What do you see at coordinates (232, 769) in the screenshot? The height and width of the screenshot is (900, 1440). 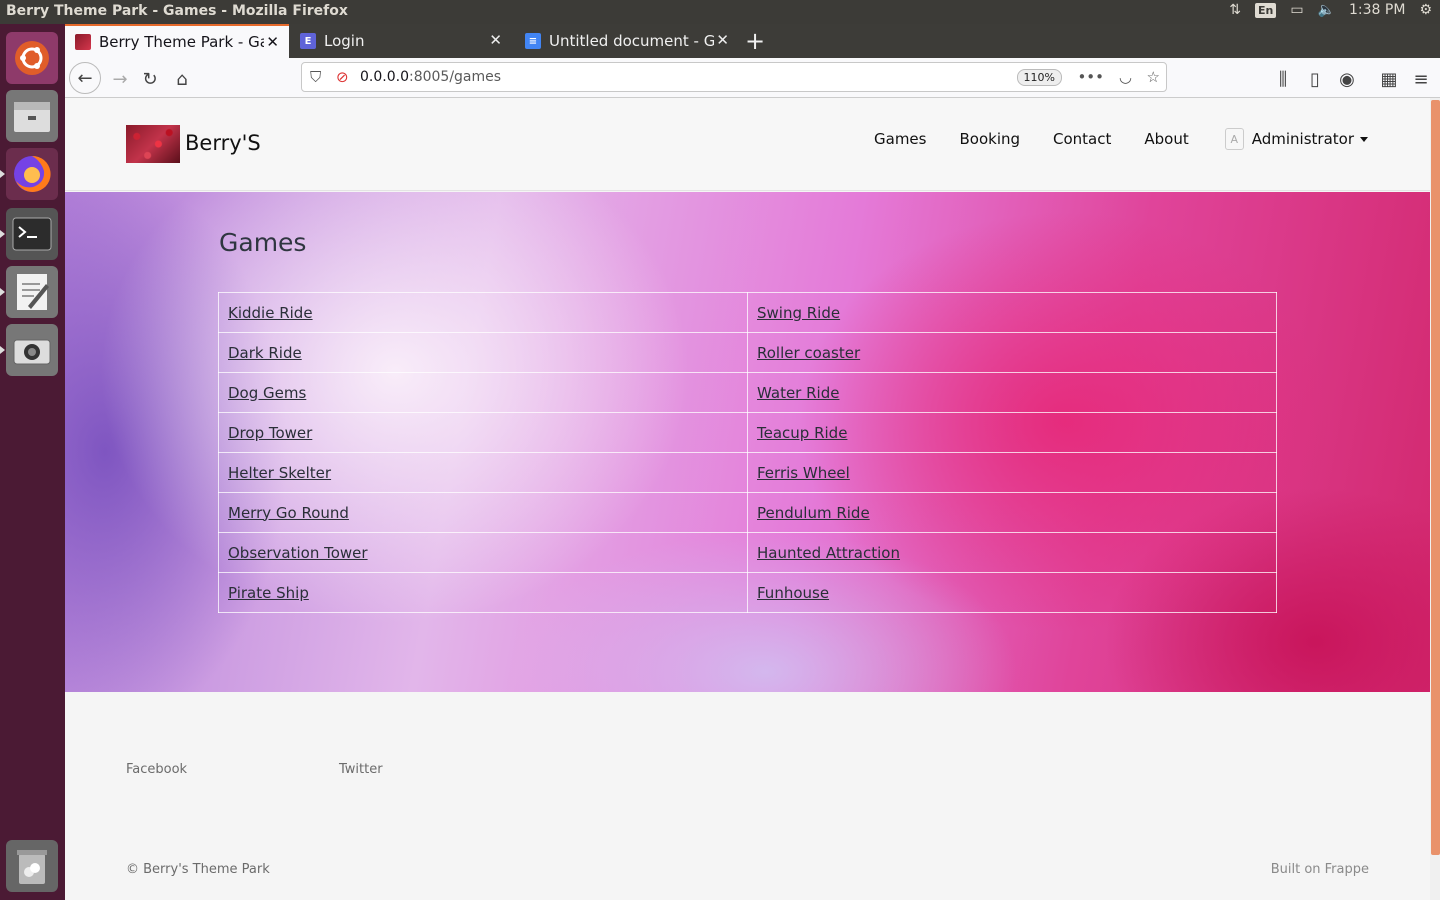 I see `facebook-link: Facebook` at bounding box center [232, 769].